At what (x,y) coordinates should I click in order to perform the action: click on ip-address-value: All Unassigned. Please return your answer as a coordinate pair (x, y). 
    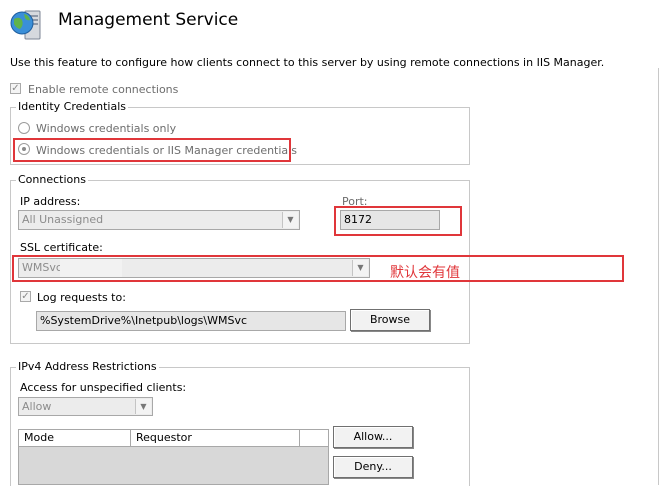
    Looking at the image, I should click on (63, 219).